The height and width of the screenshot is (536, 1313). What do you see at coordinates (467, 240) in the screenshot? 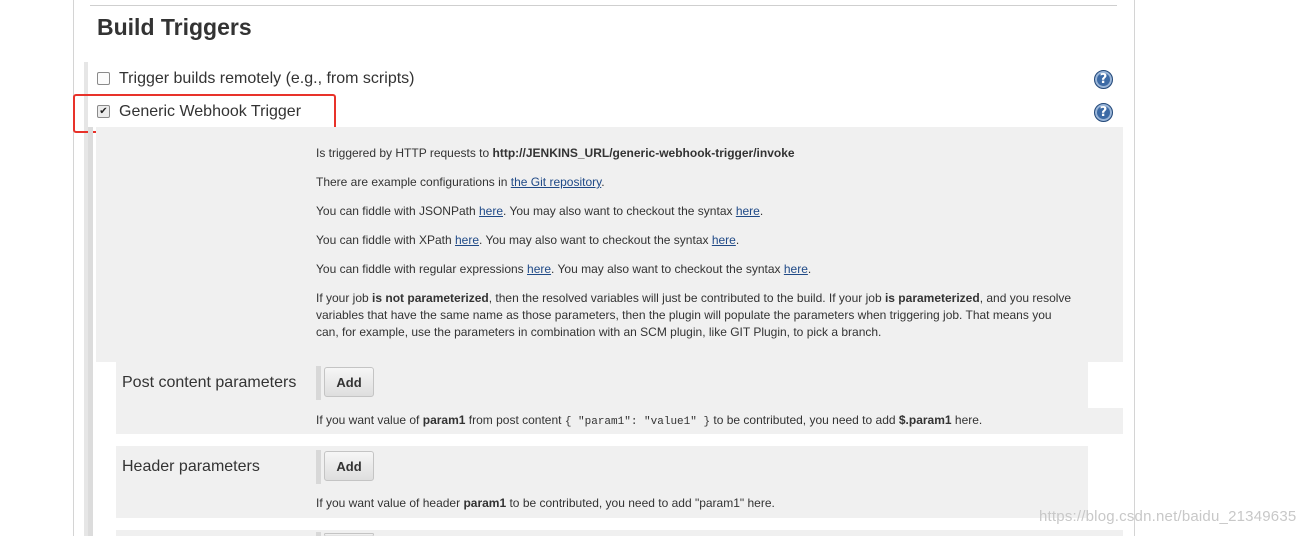
I see `xpath-fiddle-link: here` at bounding box center [467, 240].